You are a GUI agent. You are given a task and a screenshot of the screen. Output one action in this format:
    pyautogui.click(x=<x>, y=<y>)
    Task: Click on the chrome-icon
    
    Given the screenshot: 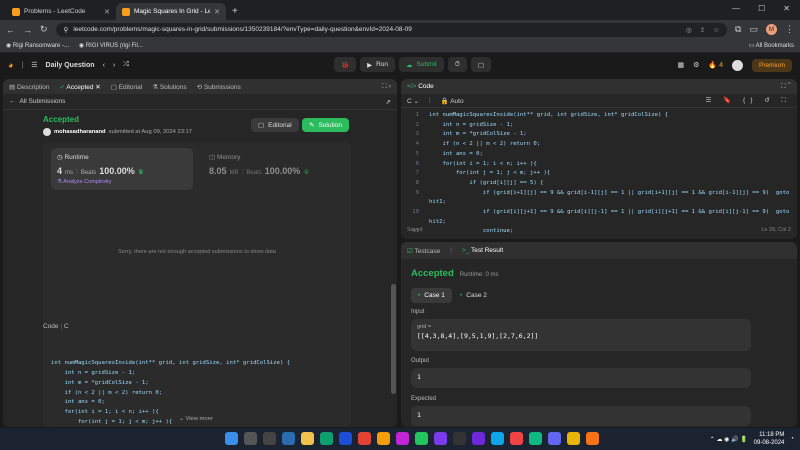 What is the action you would take?
    pyautogui.click(x=364, y=438)
    